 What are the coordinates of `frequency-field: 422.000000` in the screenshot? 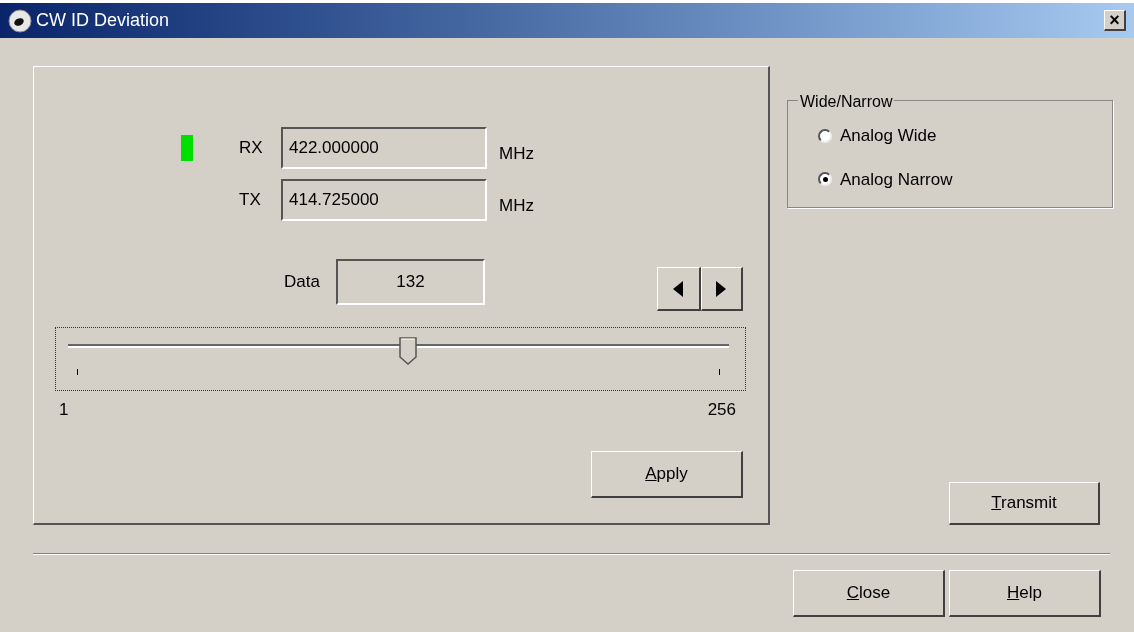 It's located at (384, 148).